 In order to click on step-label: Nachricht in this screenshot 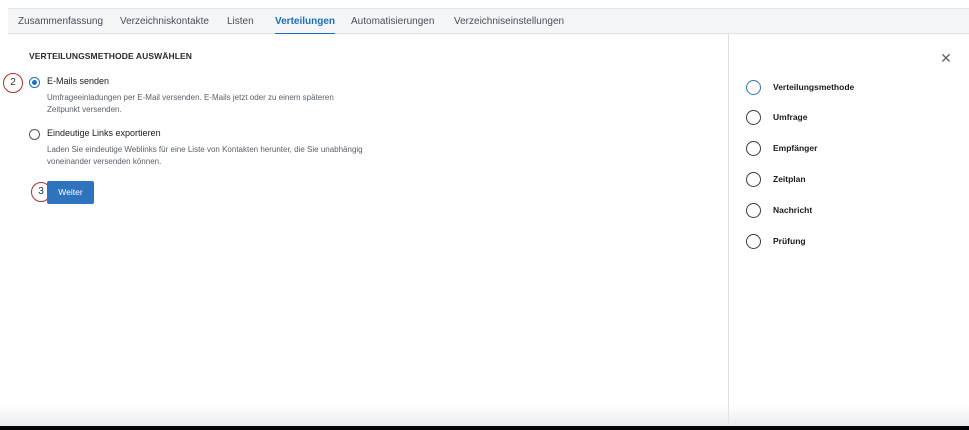, I will do `click(793, 210)`.